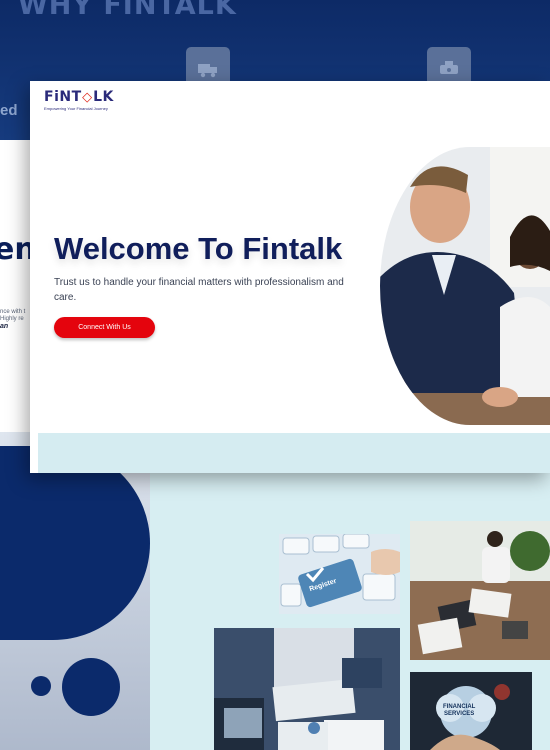 The height and width of the screenshot is (750, 550). What do you see at coordinates (41, 686) in the screenshot?
I see `decorative-circle-small` at bounding box center [41, 686].